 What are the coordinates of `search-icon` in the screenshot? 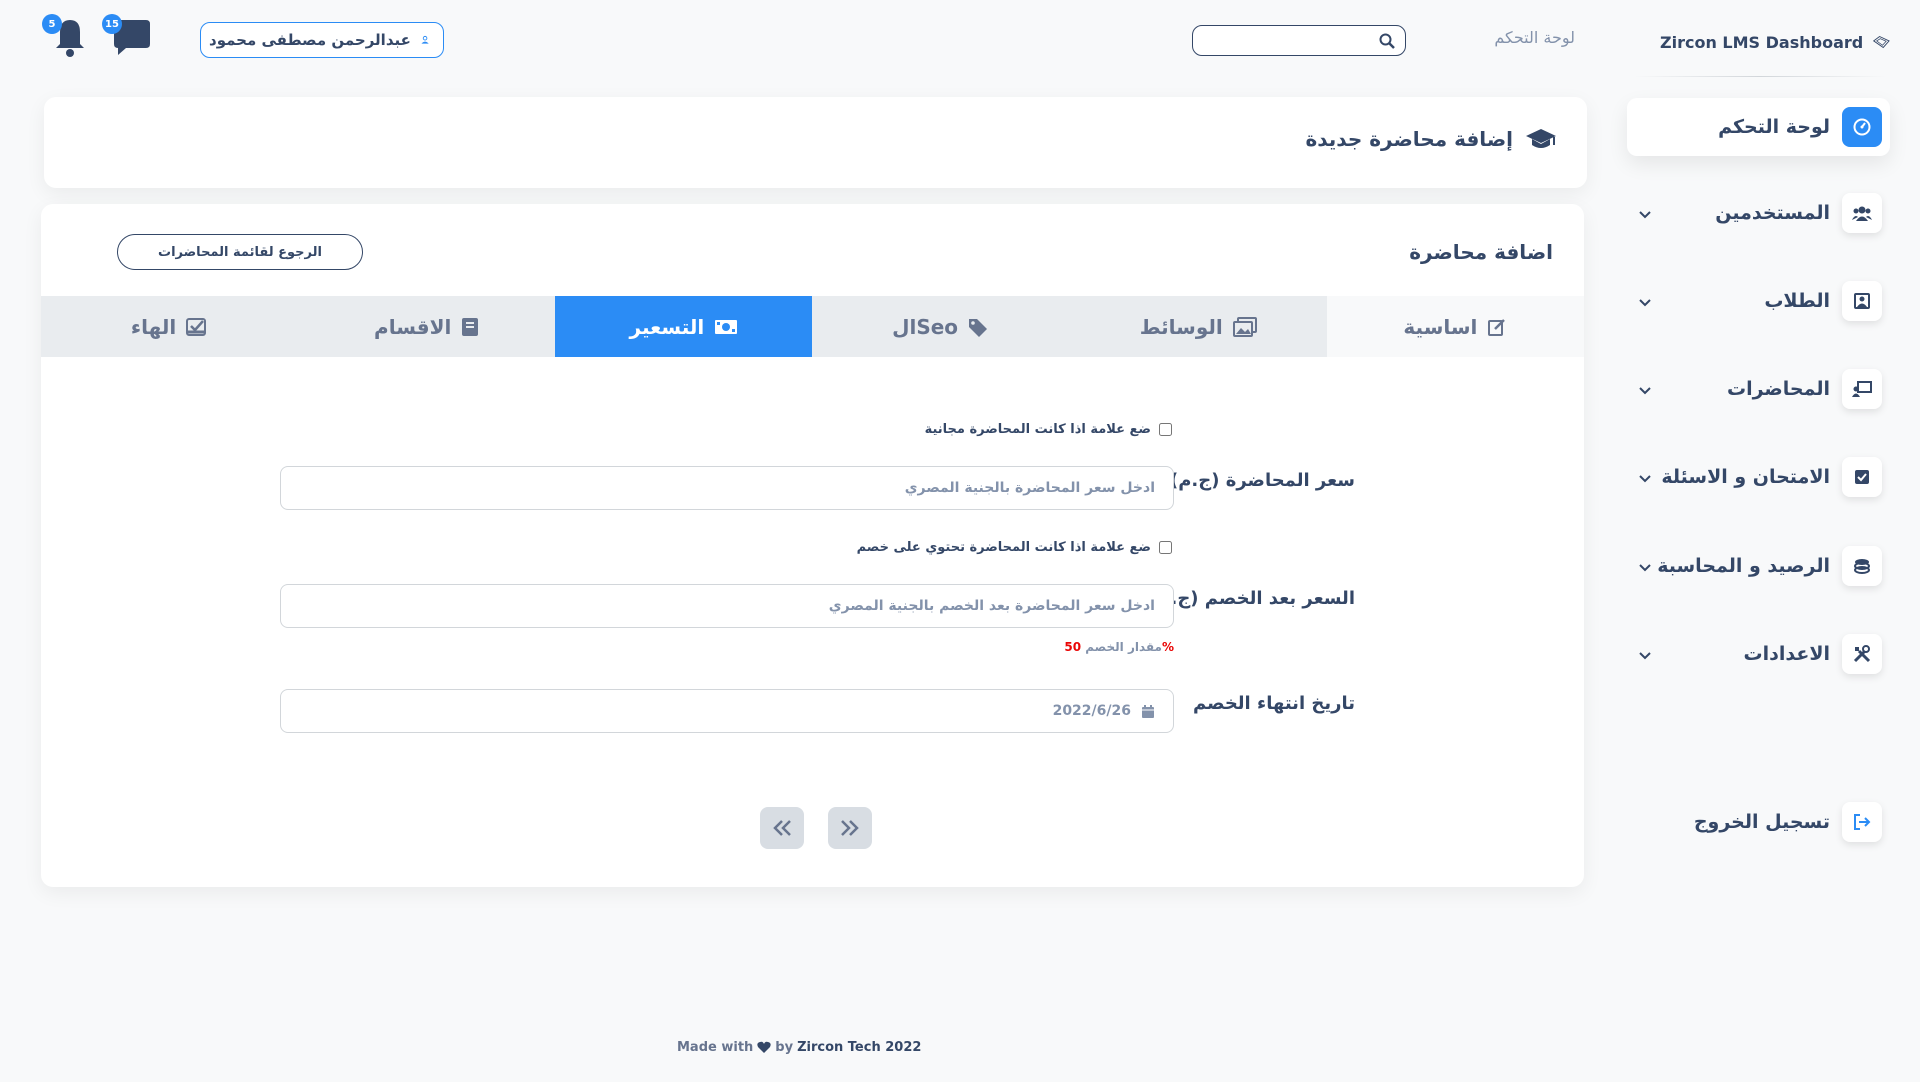 It's located at (1387, 41).